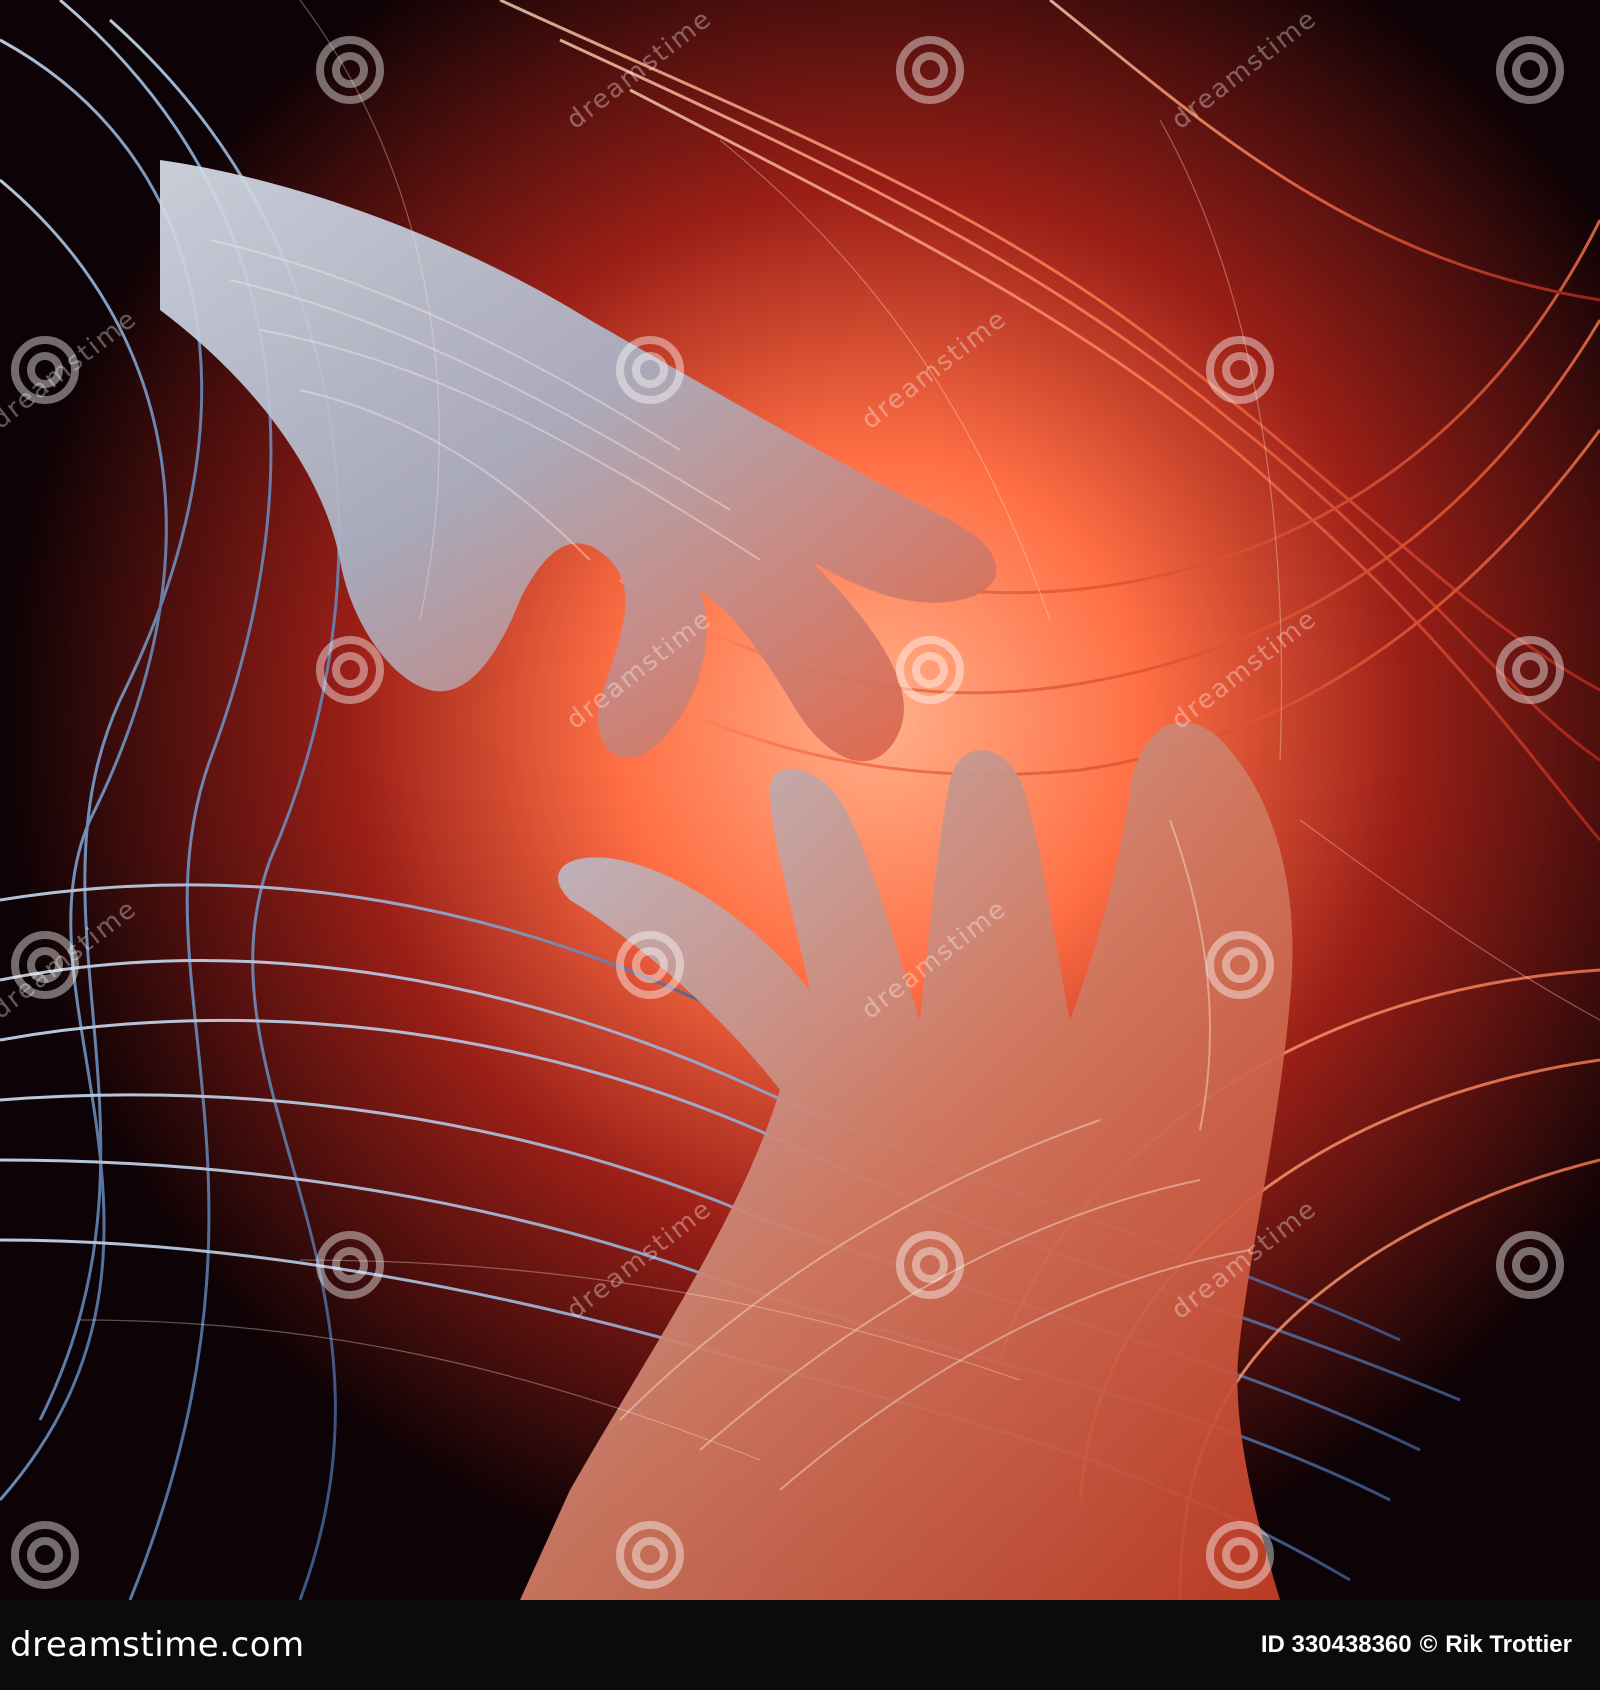 The width and height of the screenshot is (1600, 1690). Describe the element at coordinates (1508, 1644) in the screenshot. I see `author-name: Rik Trottier` at that location.